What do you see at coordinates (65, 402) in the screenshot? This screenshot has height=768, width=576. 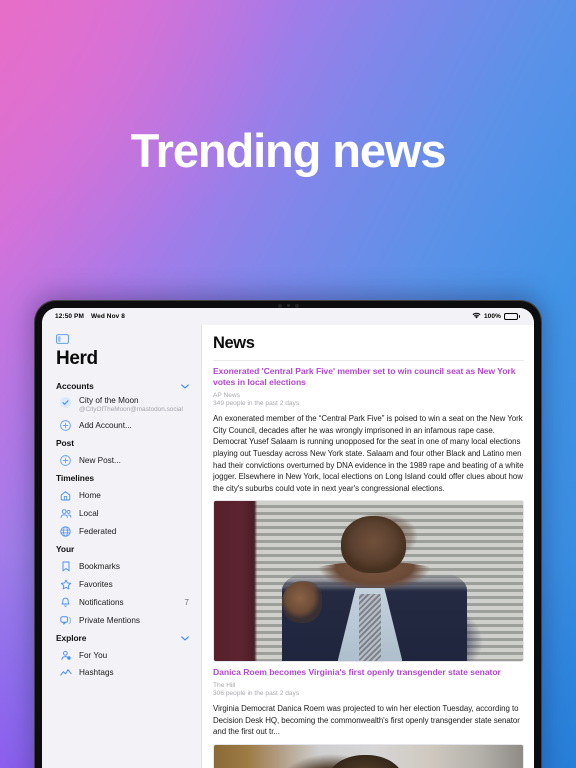 I see `checkmark-circle-icon` at bounding box center [65, 402].